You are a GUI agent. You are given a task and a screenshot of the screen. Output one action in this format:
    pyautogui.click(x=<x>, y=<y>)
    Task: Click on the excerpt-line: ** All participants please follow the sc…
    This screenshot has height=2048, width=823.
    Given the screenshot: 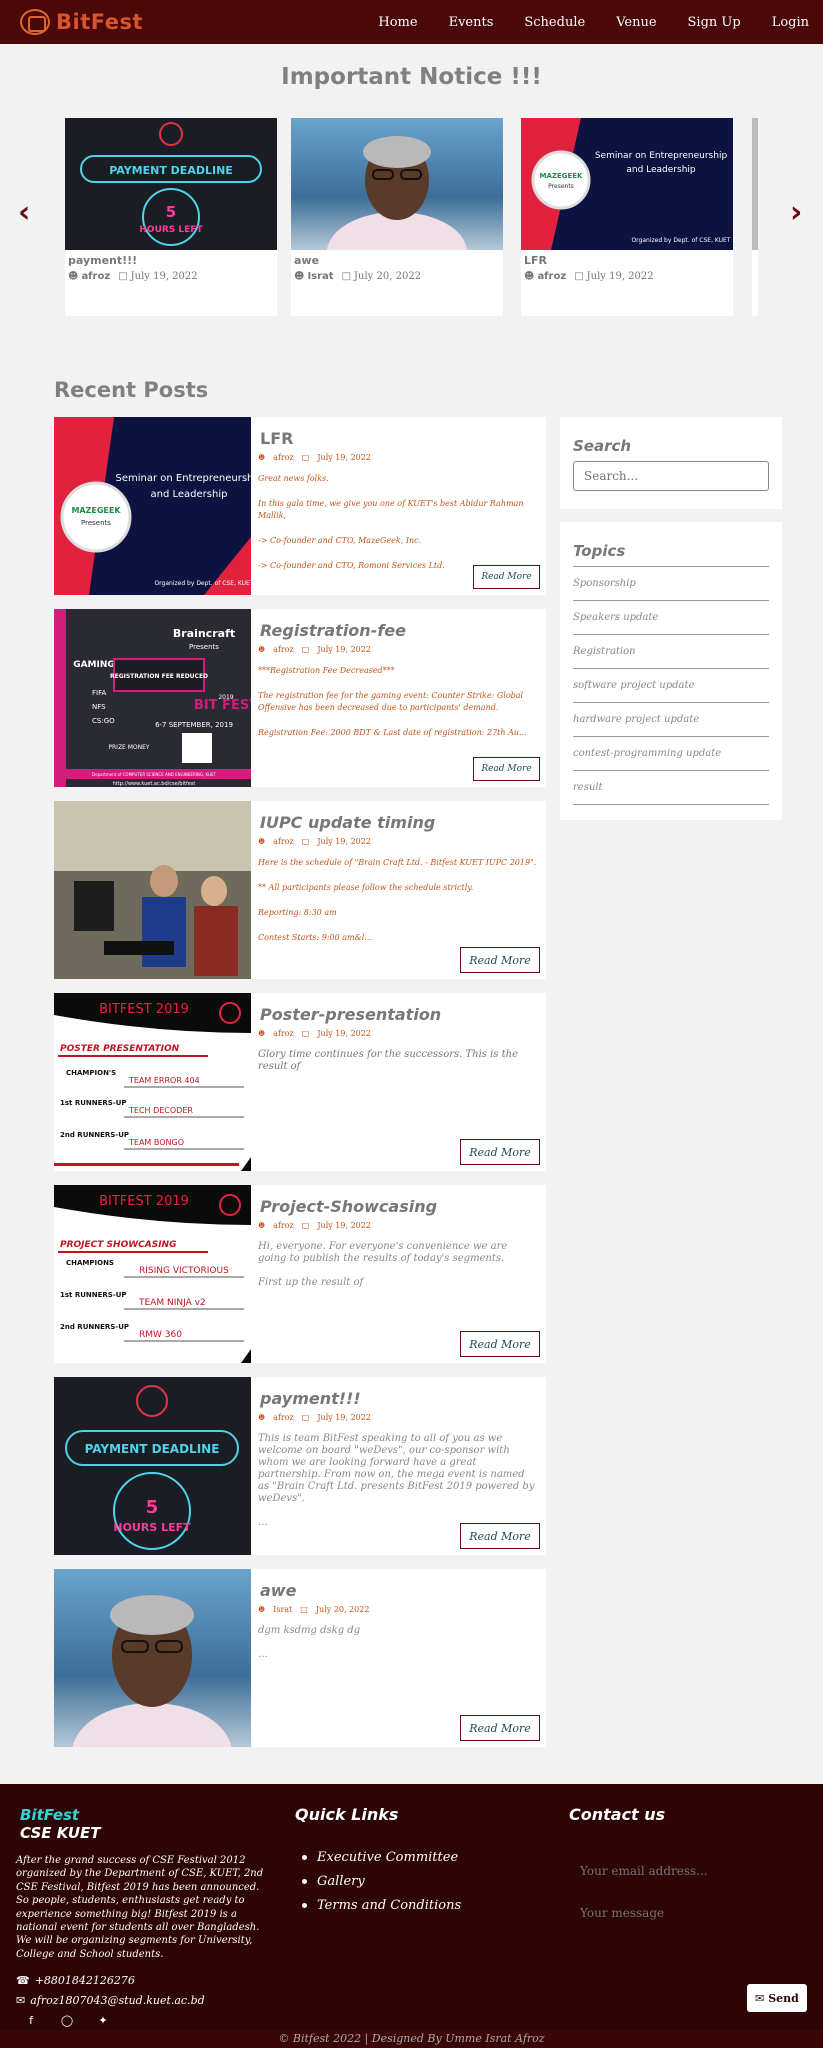 What is the action you would take?
    pyautogui.click(x=366, y=887)
    